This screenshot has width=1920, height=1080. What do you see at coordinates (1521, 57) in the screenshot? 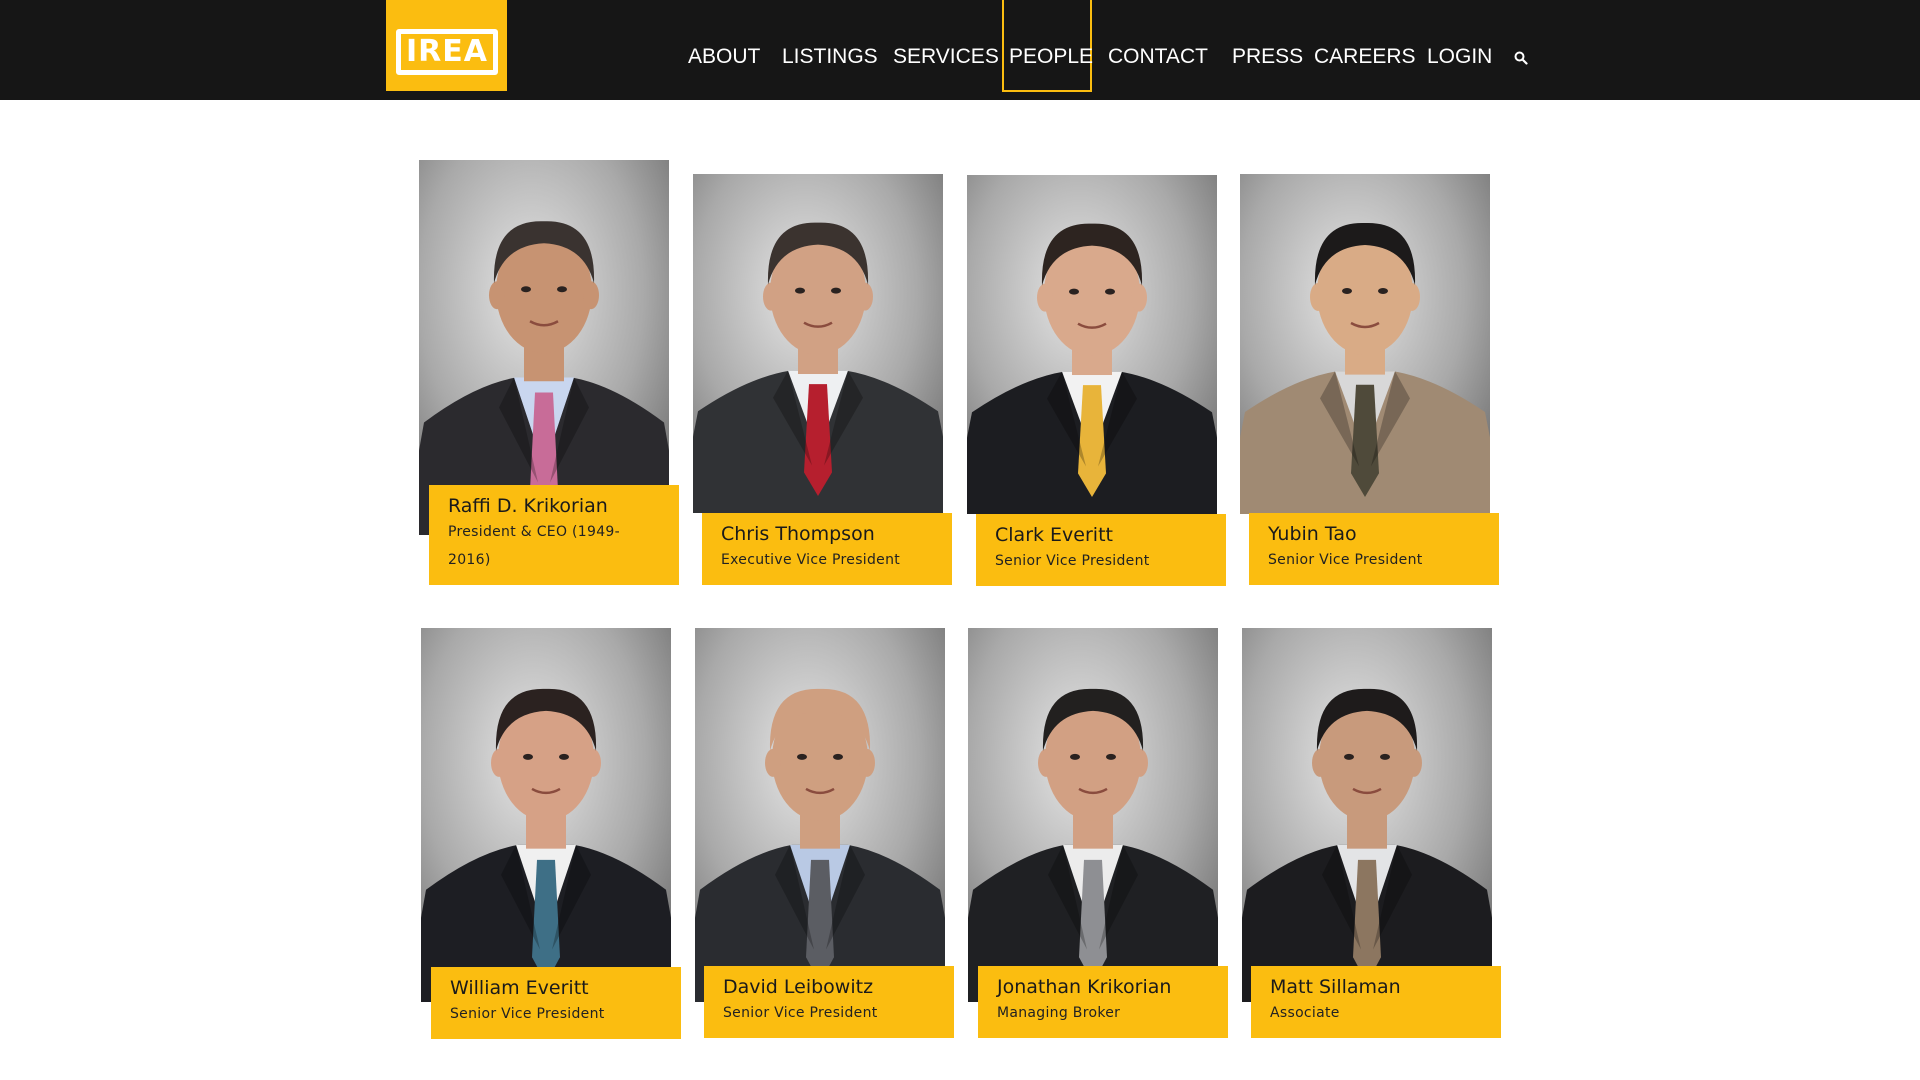
I see `search-icon` at bounding box center [1521, 57].